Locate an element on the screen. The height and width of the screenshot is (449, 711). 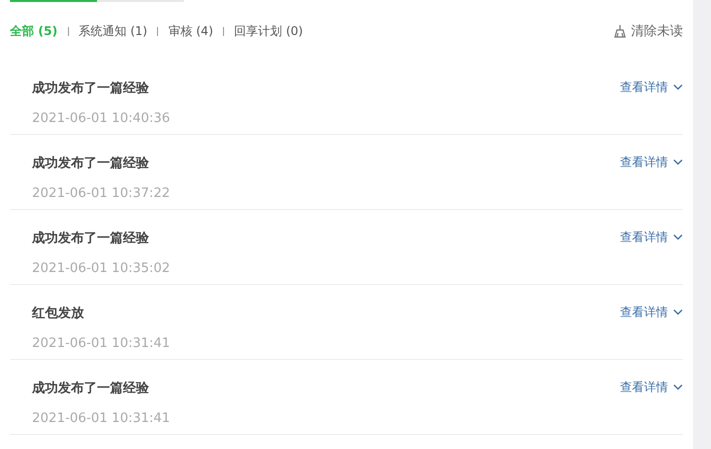
tab-indicator is located at coordinates (53, 1).